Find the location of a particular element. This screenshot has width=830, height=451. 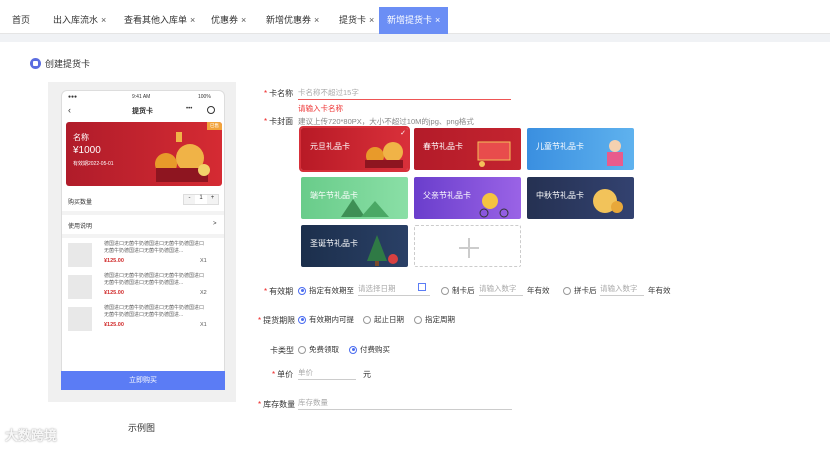

radio-label: 起止日期 is located at coordinates (389, 319).